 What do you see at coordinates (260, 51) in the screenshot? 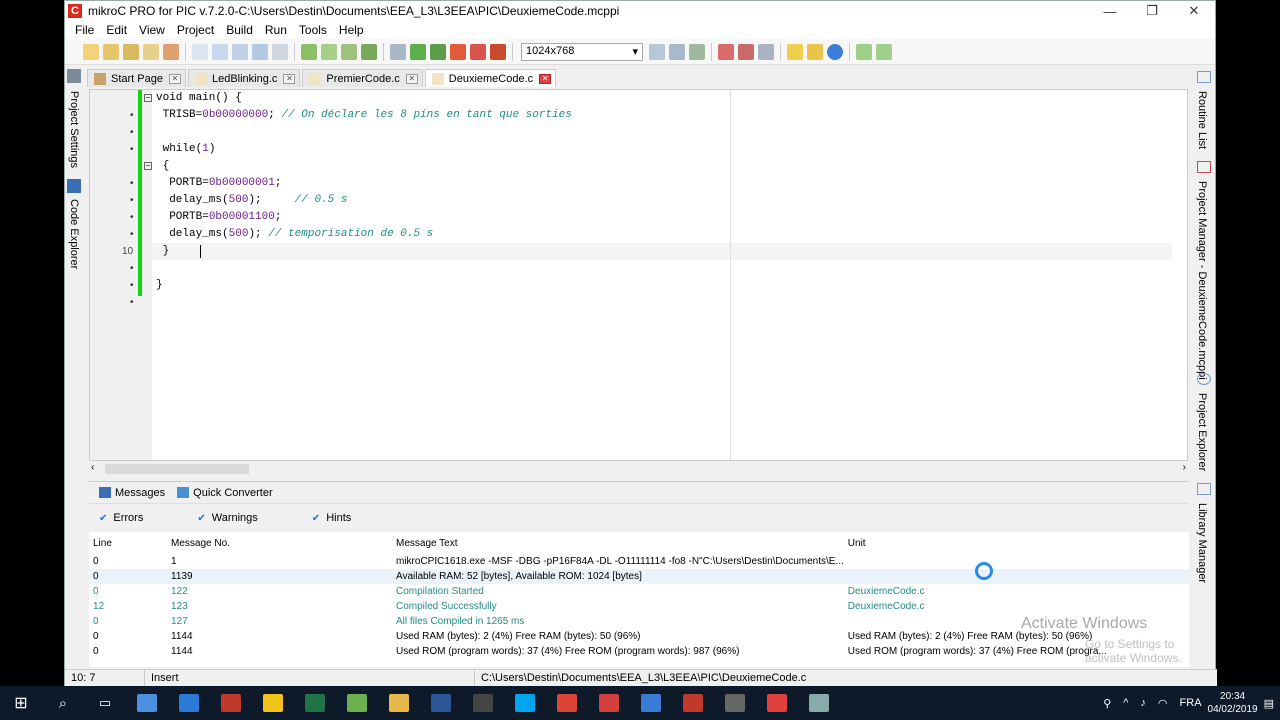
I see `save-all-icon` at bounding box center [260, 51].